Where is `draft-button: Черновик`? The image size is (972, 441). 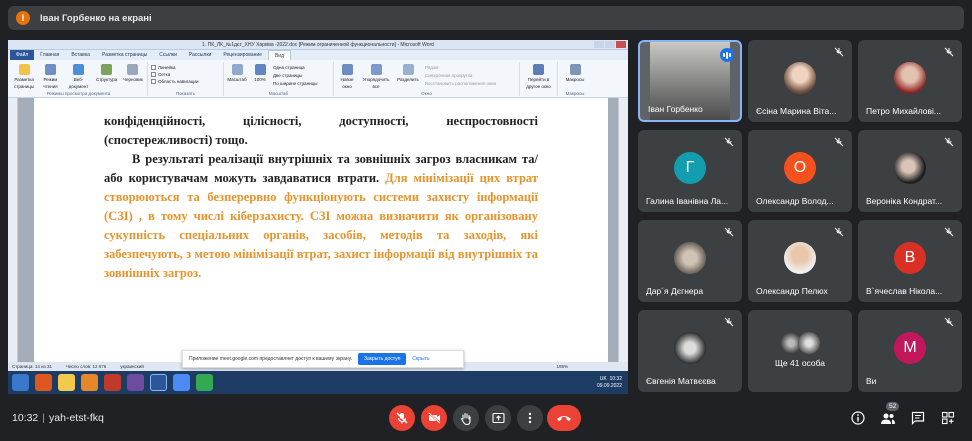 draft-button: Черновик is located at coordinates (132, 79).